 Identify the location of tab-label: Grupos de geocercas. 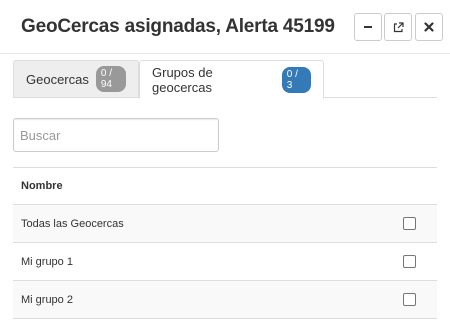
(182, 79).